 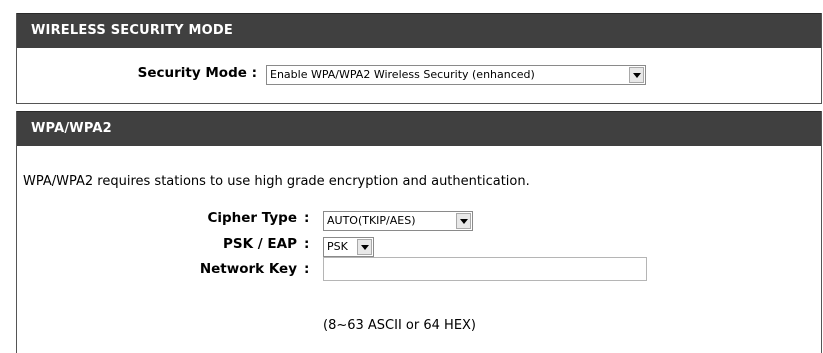 What do you see at coordinates (197, 73) in the screenshot?
I see `security-mode-label: Security Mode :` at bounding box center [197, 73].